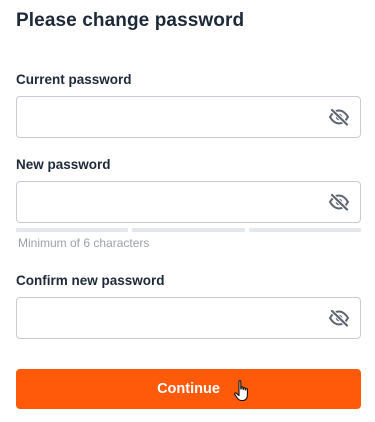 This screenshot has width=375, height=422. I want to click on new-password-label: New password, so click(63, 164).